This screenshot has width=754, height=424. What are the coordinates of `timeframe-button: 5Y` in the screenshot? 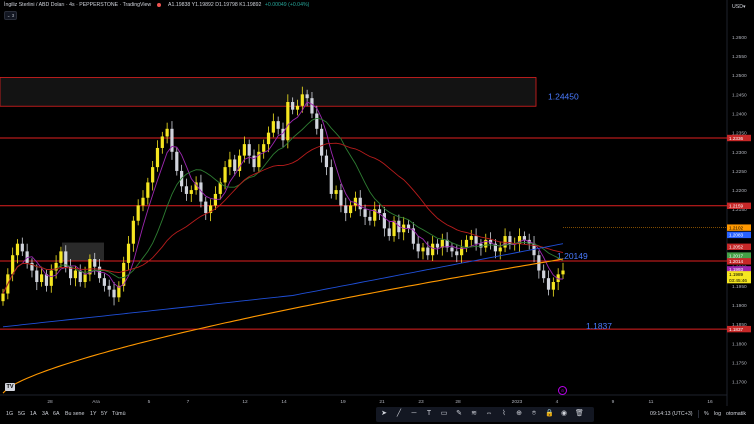 It's located at (104, 414).